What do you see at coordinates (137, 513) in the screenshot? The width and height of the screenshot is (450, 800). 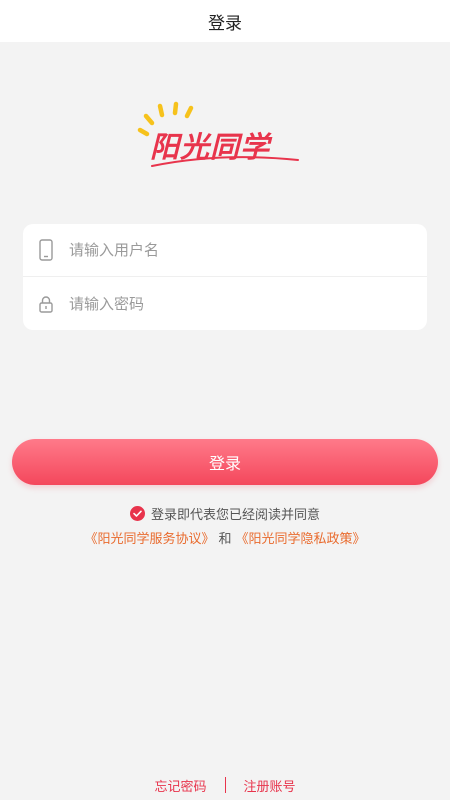 I see `check-circle-icon` at bounding box center [137, 513].